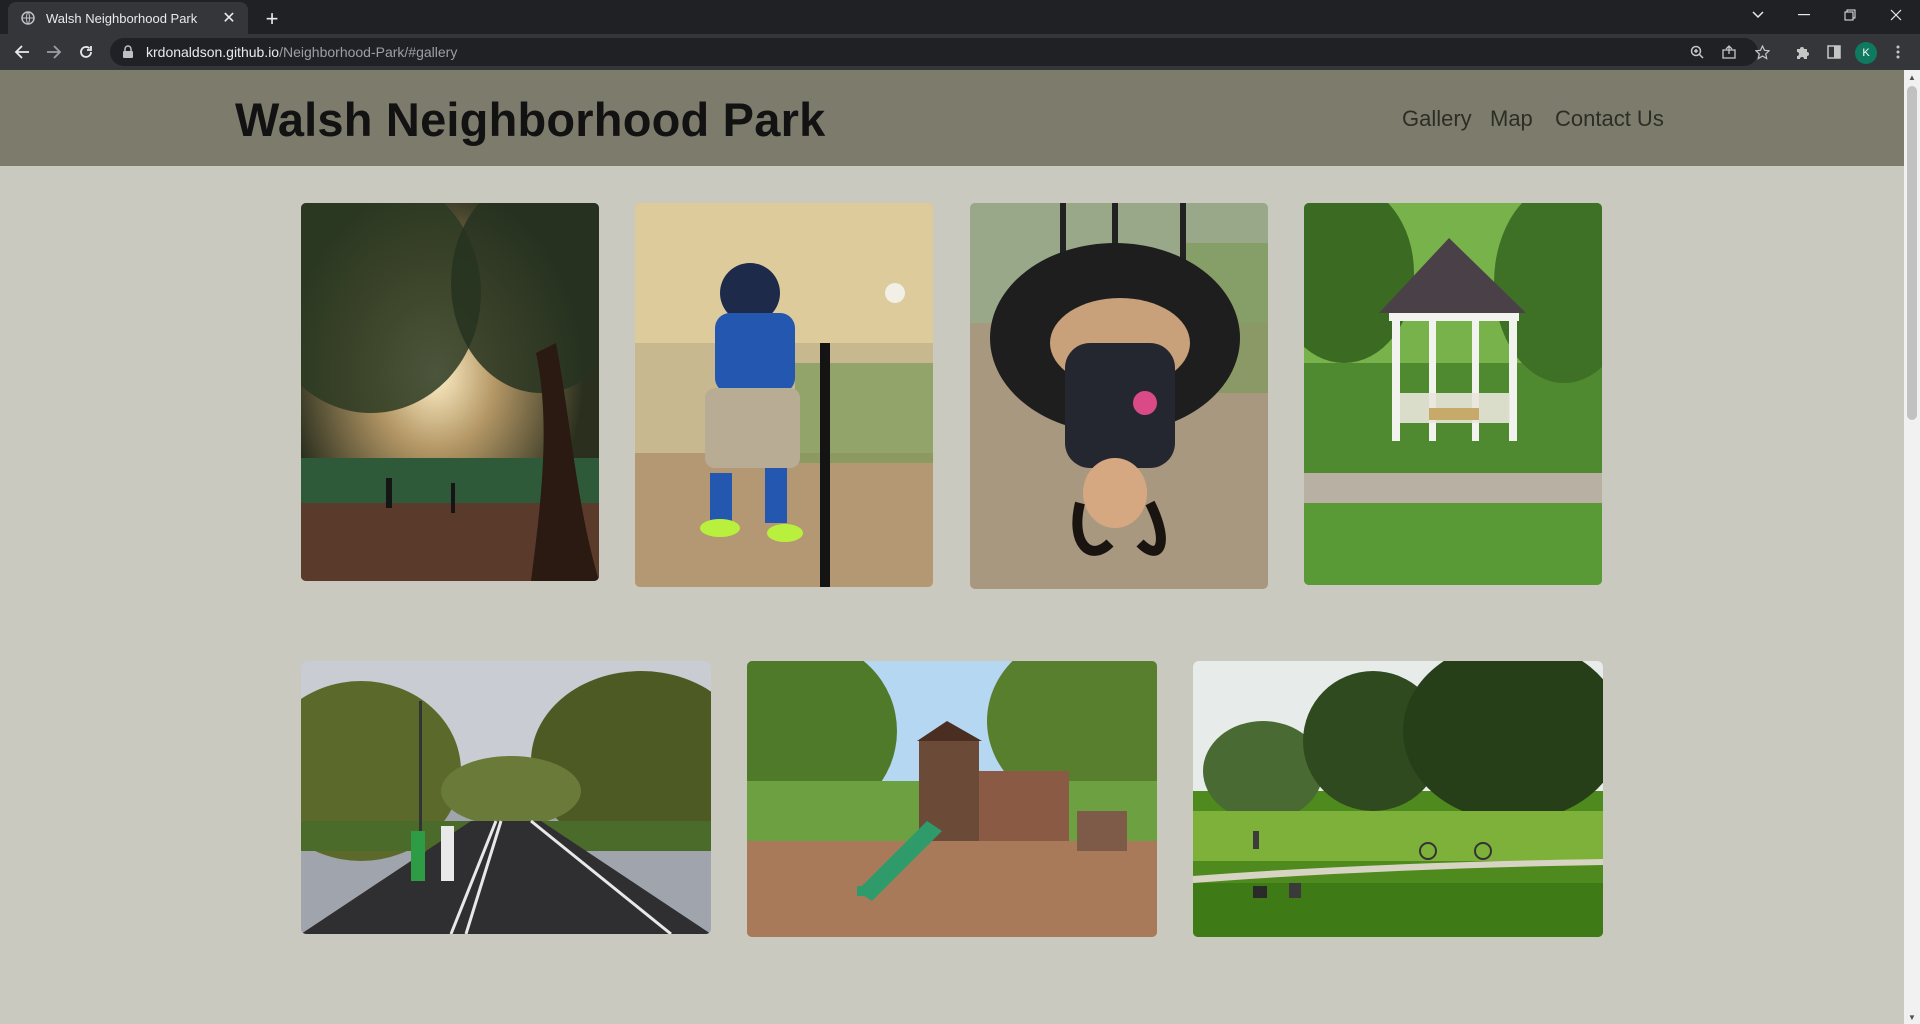  I want to click on globe-icon, so click(28, 18).